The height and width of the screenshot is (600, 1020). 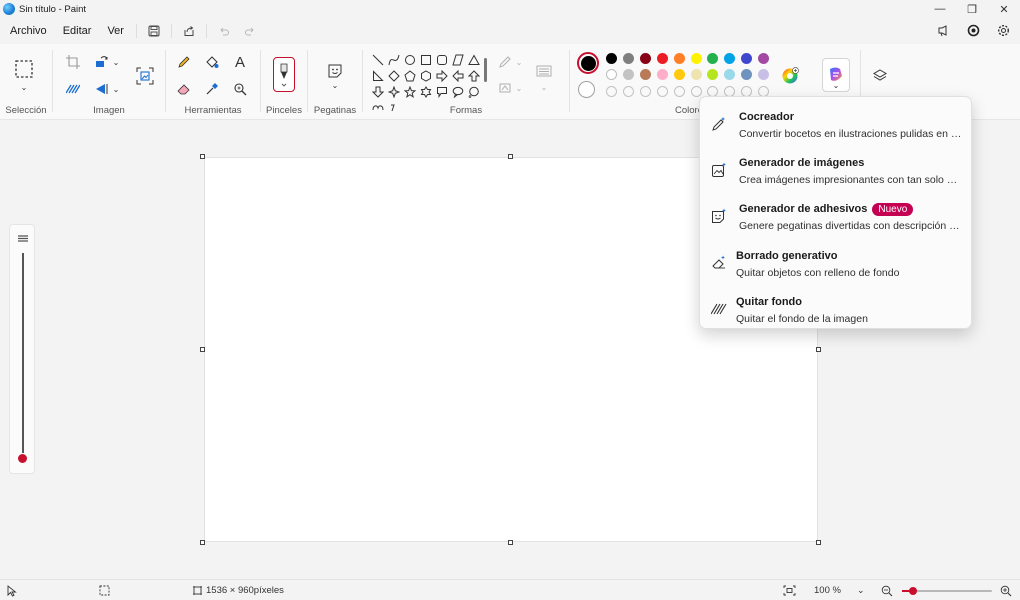 What do you see at coordinates (947, 590) in the screenshot?
I see `zoom-slider` at bounding box center [947, 590].